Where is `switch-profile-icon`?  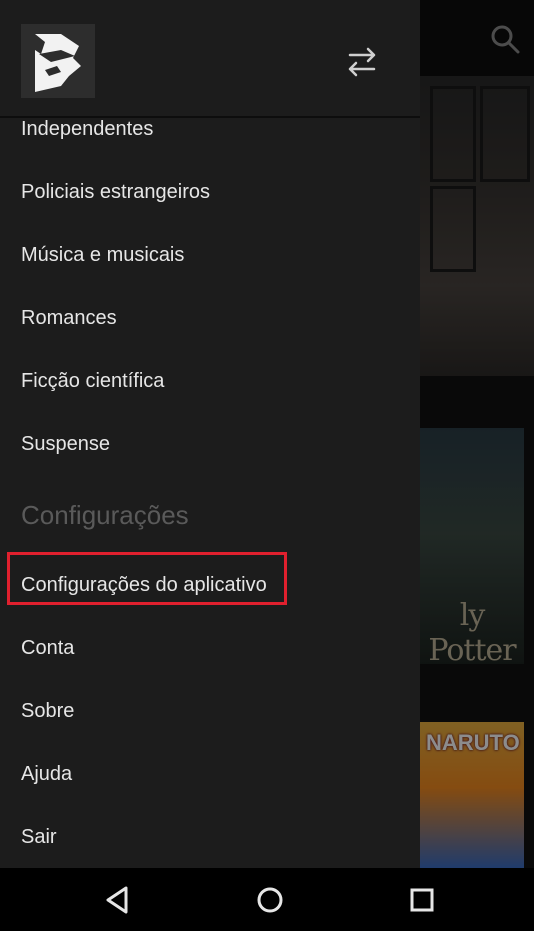 switch-profile-icon is located at coordinates (362, 62).